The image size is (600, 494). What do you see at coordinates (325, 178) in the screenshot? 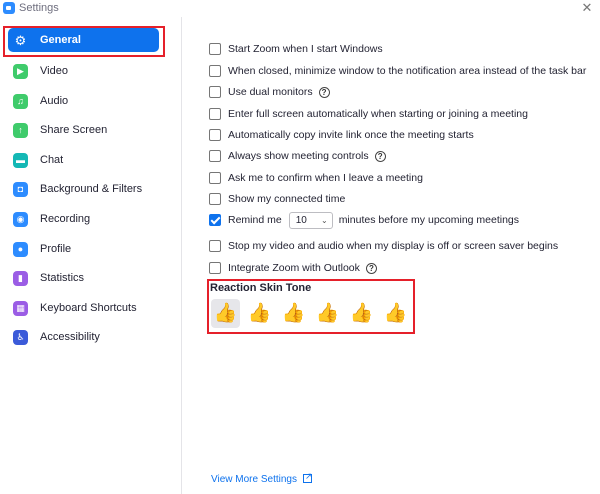
I see `option-label: Ask me to confirm when I leave a meeting` at bounding box center [325, 178].